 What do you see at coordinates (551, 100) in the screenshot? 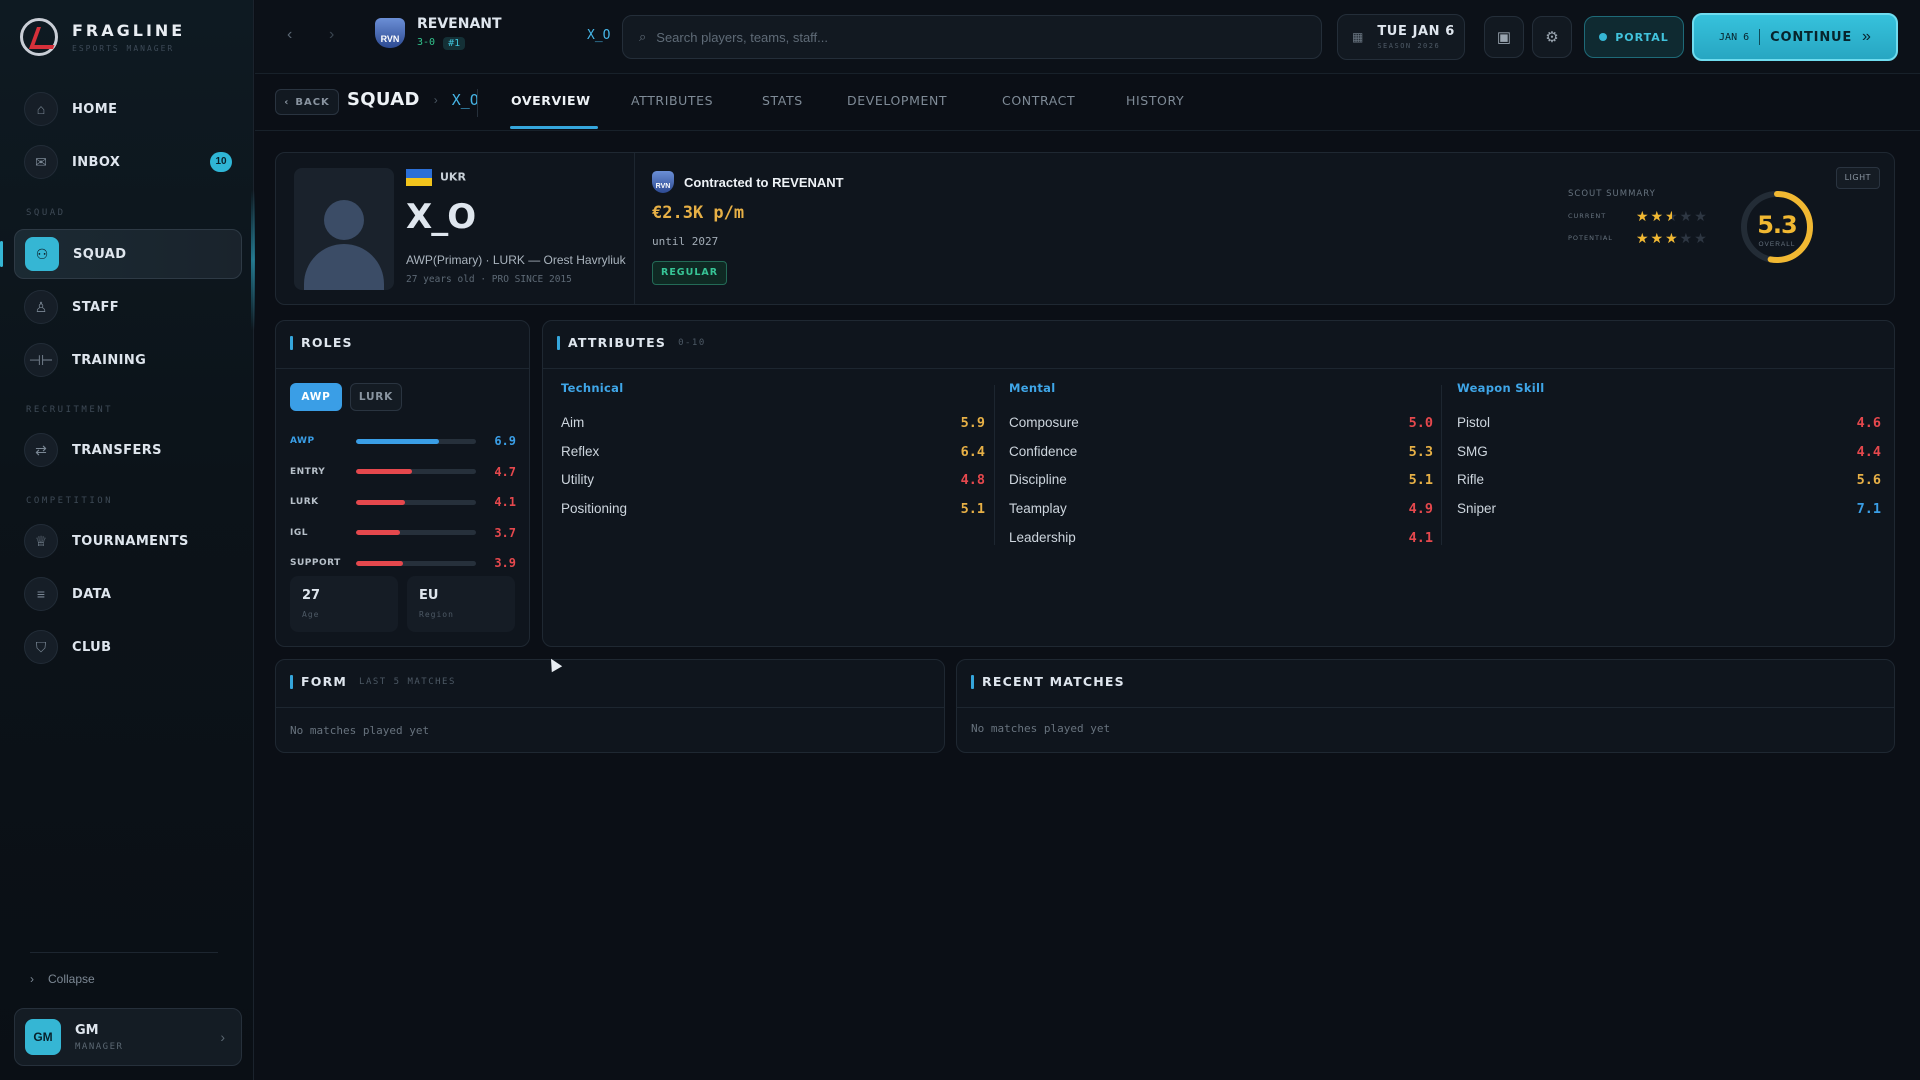
I see `tab-overview: OVERVIEW` at bounding box center [551, 100].